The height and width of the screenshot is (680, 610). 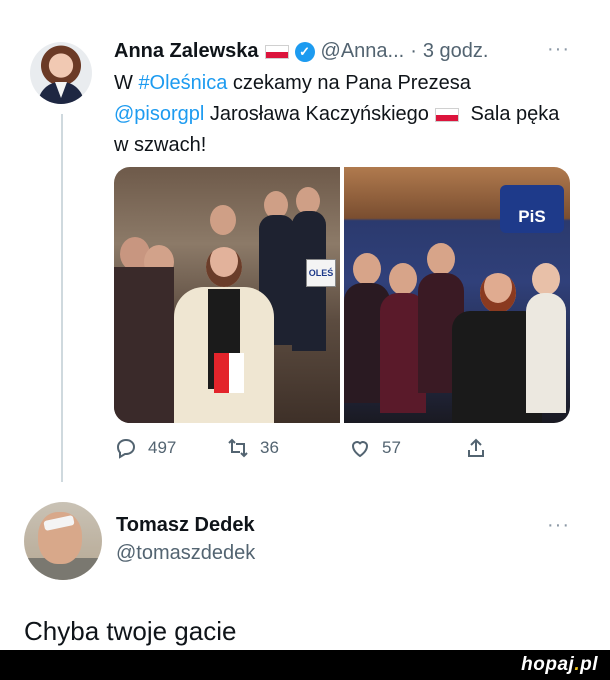 I want to click on text-after-hashtag: czekamy na Pana Prezesa, so click(x=349, y=83).